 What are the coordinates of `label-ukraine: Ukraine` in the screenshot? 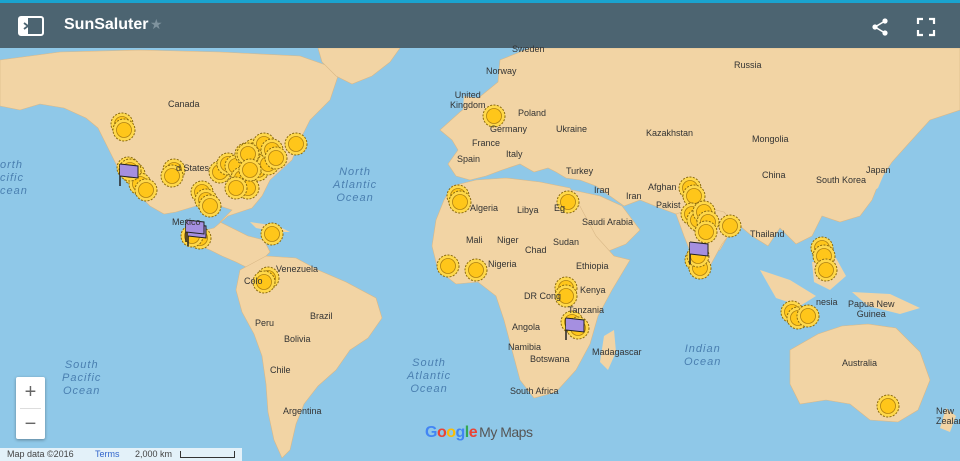 It's located at (572, 129).